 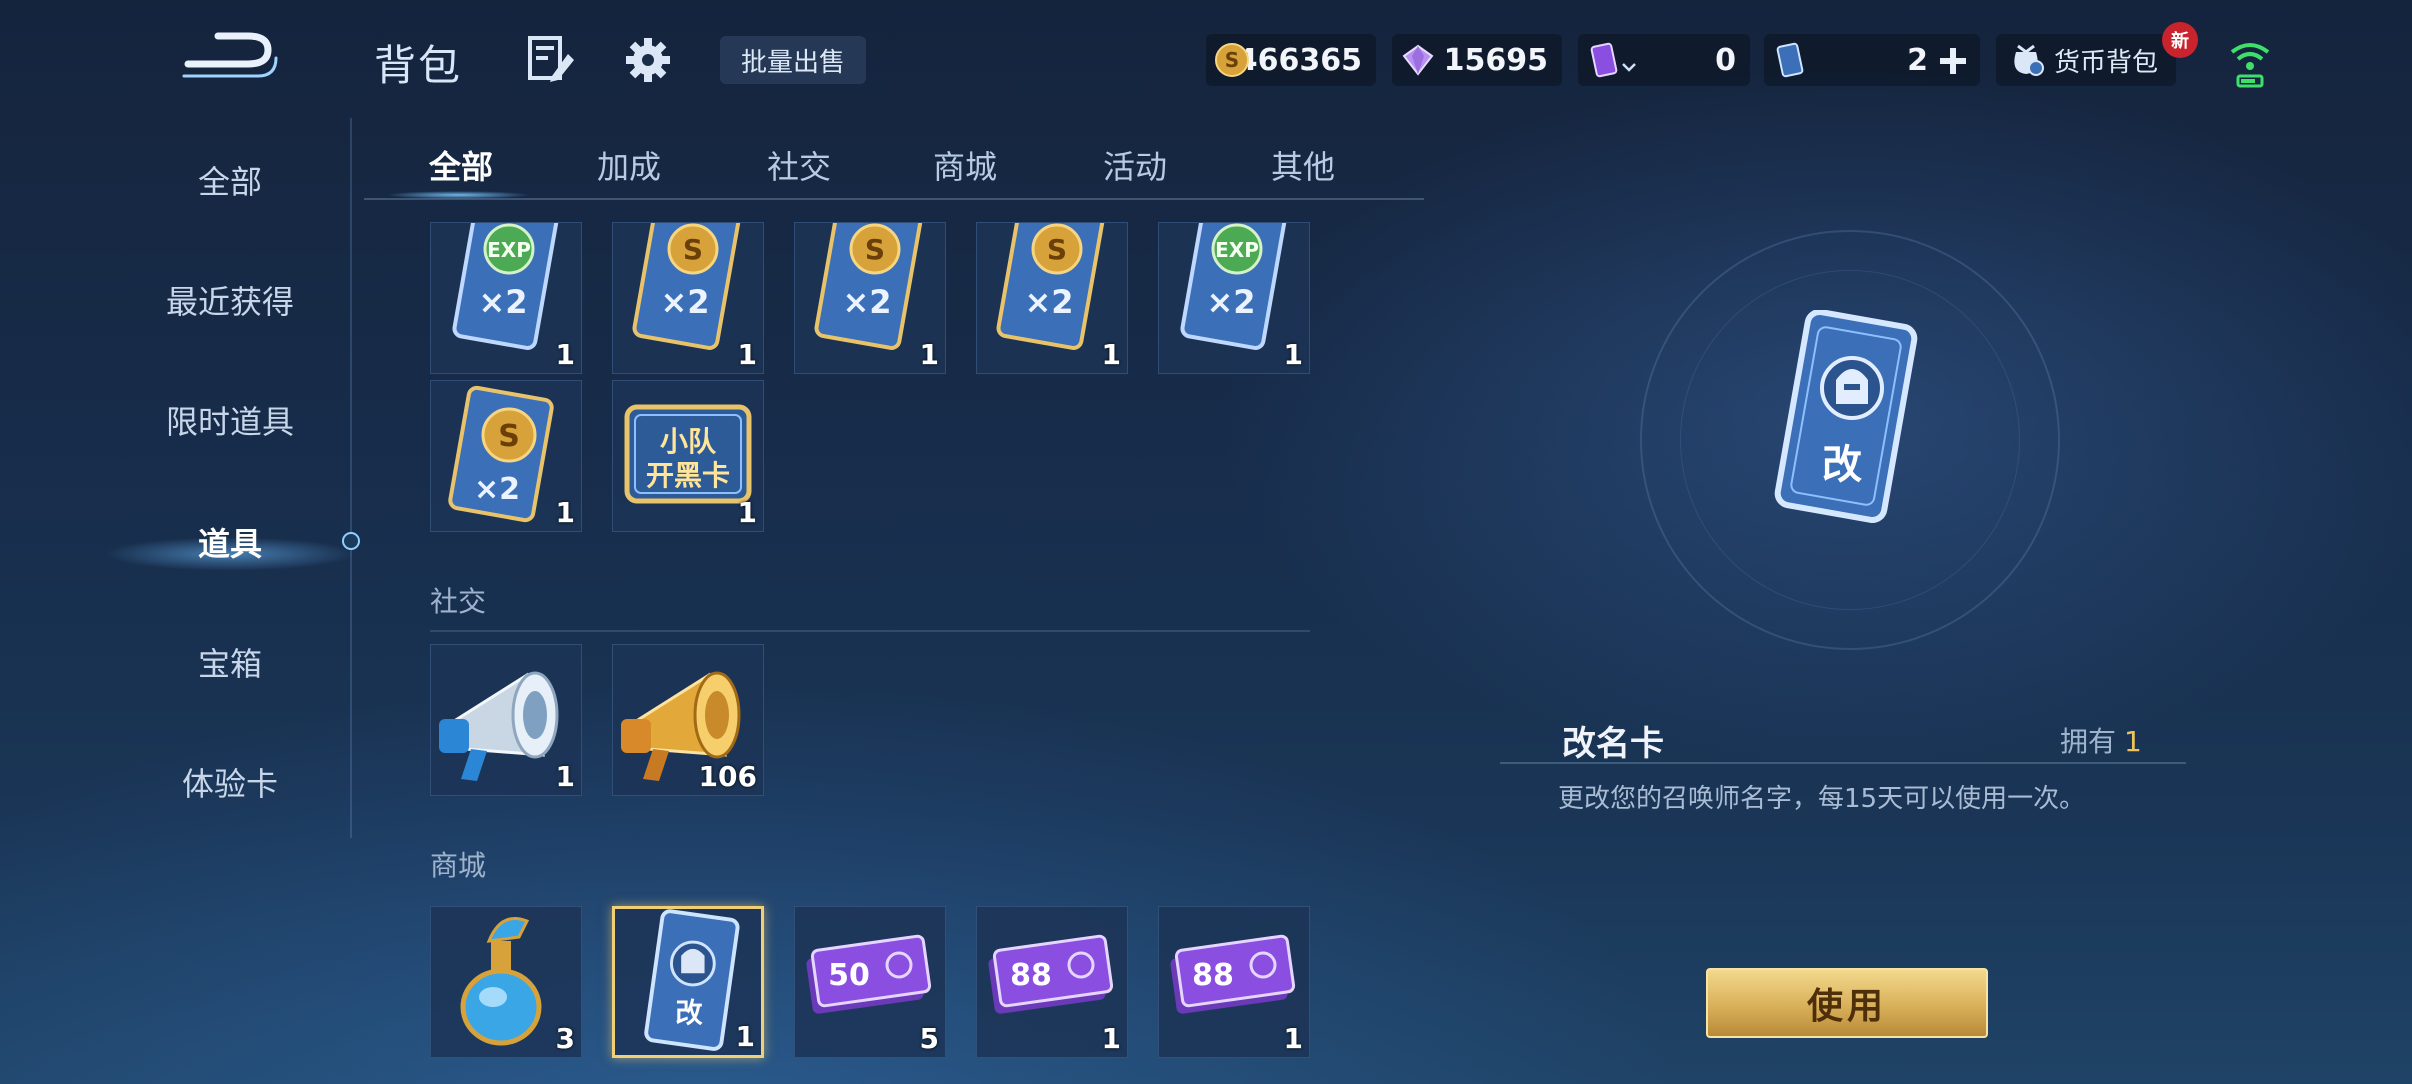 What do you see at coordinates (230, 542) in the screenshot?
I see `sidebar-item-props: 道具` at bounding box center [230, 542].